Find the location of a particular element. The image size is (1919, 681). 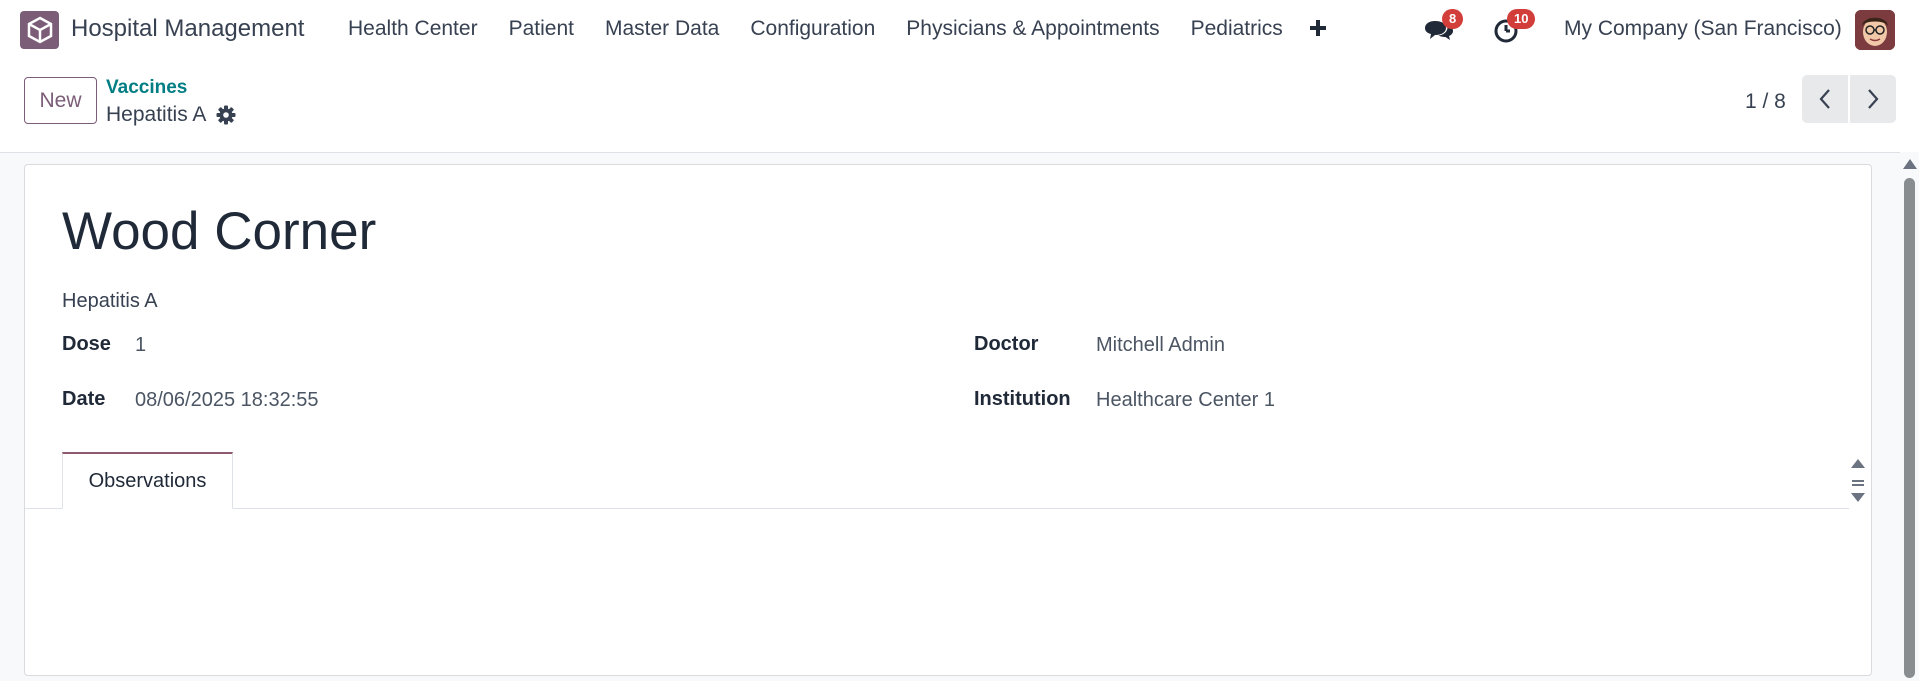

messages-button: 8 is located at coordinates (1444, 26).